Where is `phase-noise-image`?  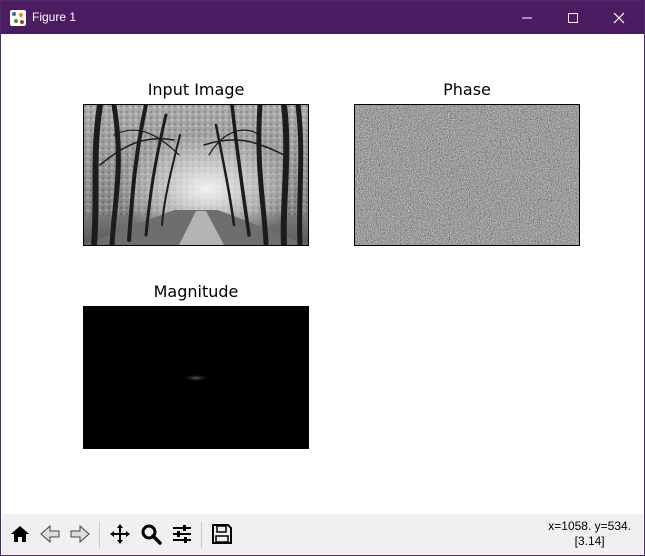 phase-noise-image is located at coordinates (467, 175).